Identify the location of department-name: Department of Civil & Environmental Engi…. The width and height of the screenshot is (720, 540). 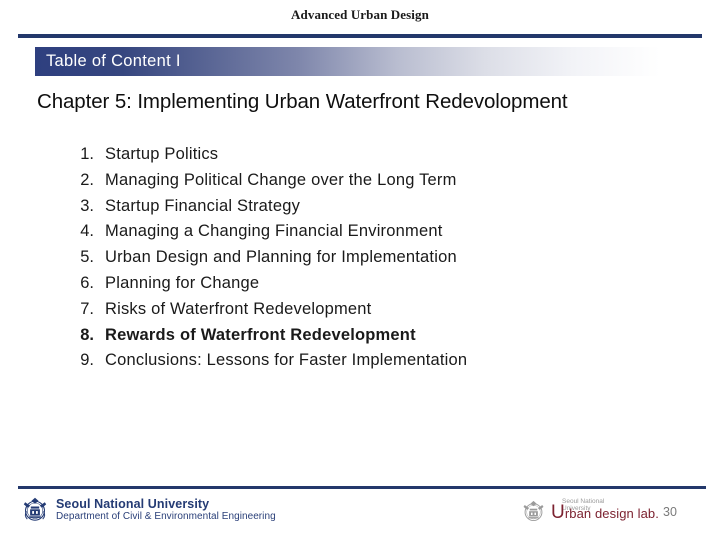
(166, 517).